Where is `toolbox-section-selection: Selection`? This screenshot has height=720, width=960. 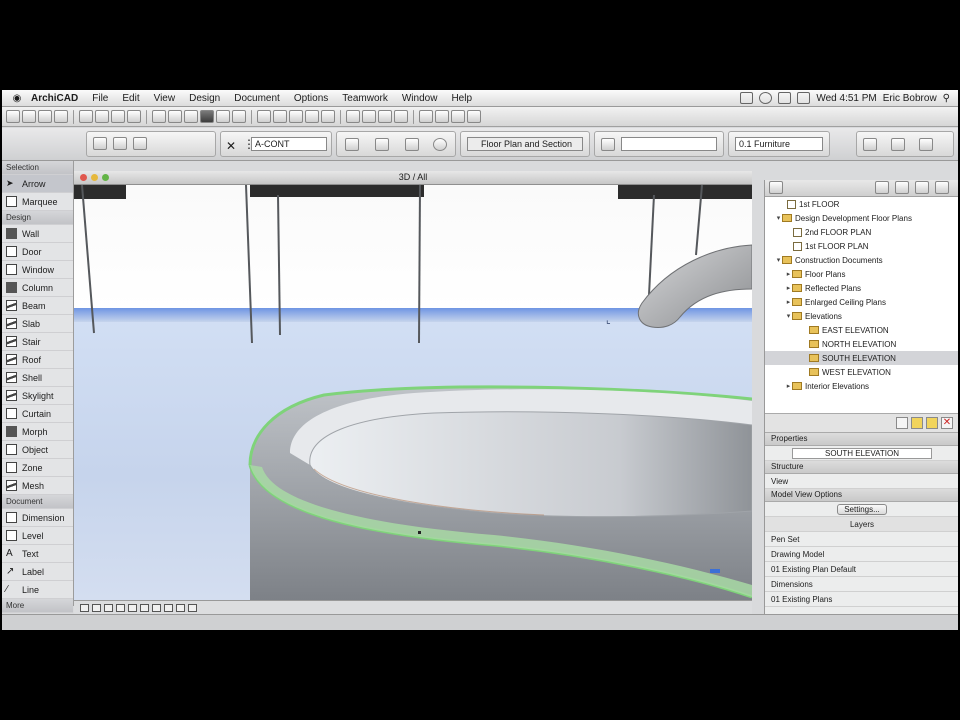
toolbox-section-selection: Selection is located at coordinates (37, 168).